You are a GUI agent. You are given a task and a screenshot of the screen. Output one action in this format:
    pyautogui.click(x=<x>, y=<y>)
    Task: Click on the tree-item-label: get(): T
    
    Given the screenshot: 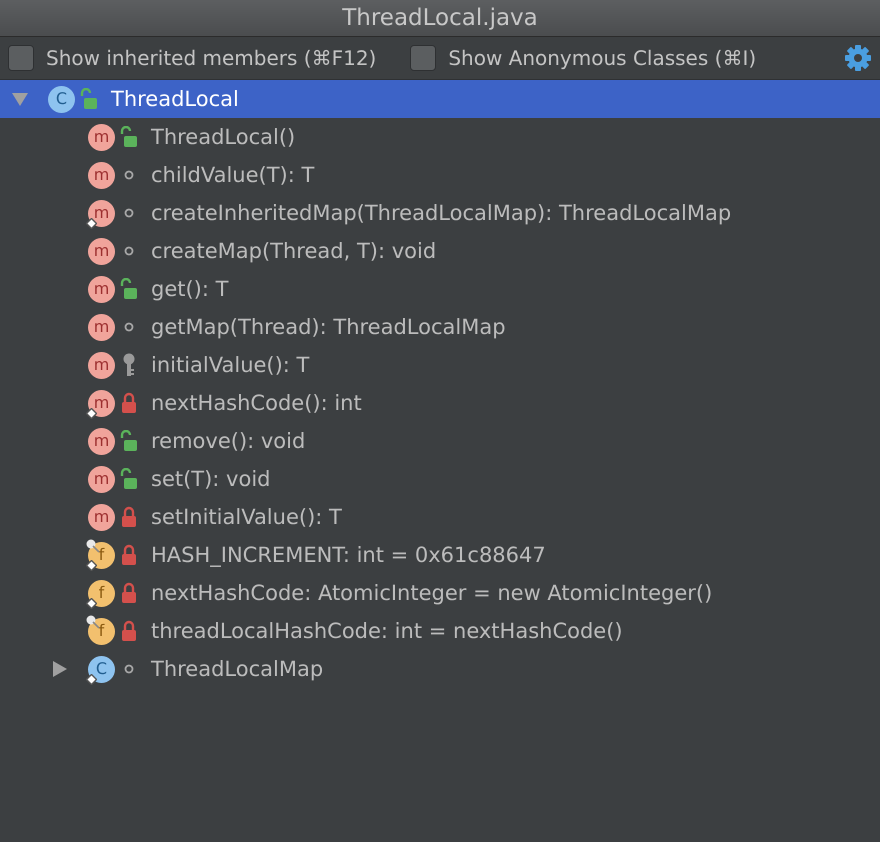 What is the action you would take?
    pyautogui.click(x=189, y=289)
    